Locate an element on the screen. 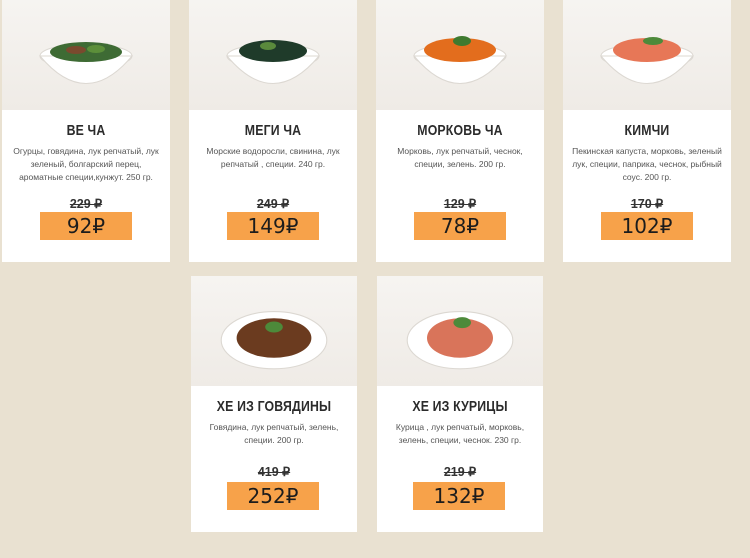  product-title: ВЕ ЧА is located at coordinates (86, 130).